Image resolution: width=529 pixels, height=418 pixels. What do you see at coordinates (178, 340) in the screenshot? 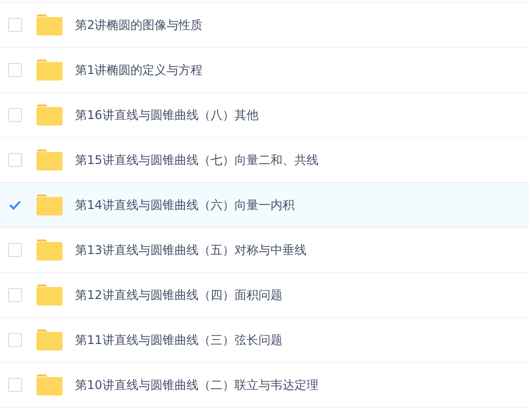
I see `folder-name: 第11讲直线与圆锥曲线（三）弦长问题` at bounding box center [178, 340].